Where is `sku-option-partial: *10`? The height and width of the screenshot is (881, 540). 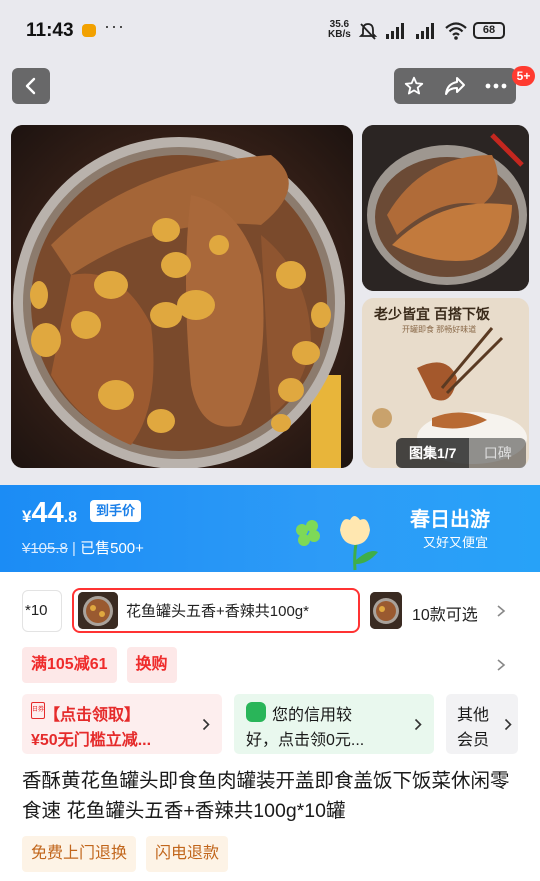 sku-option-partial: *10 is located at coordinates (42, 611).